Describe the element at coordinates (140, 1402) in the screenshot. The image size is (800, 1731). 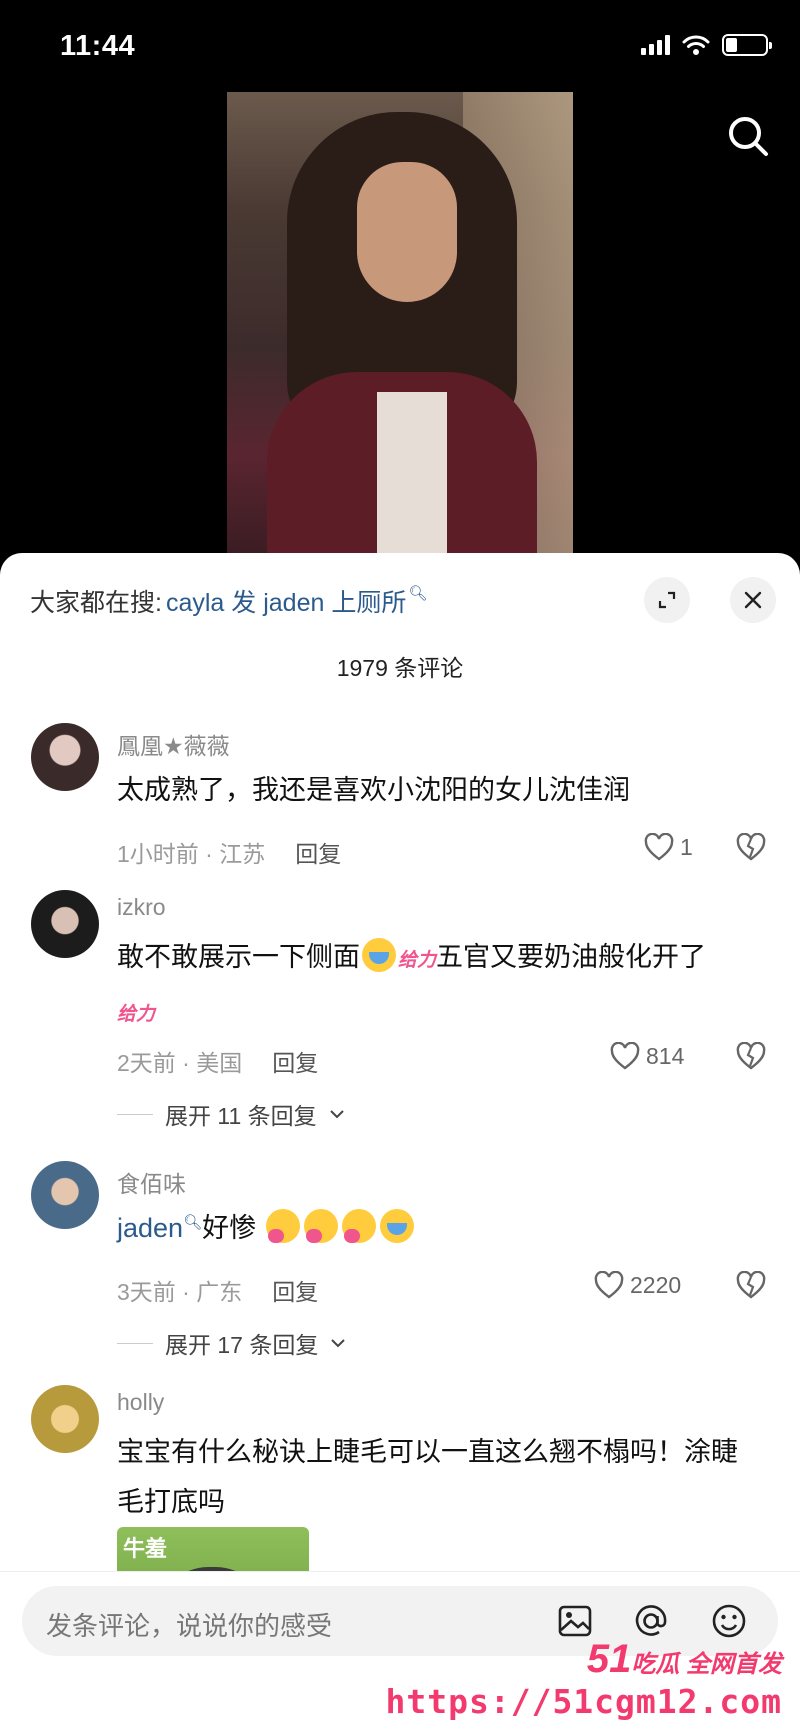
I see `comment-username: holly` at that location.